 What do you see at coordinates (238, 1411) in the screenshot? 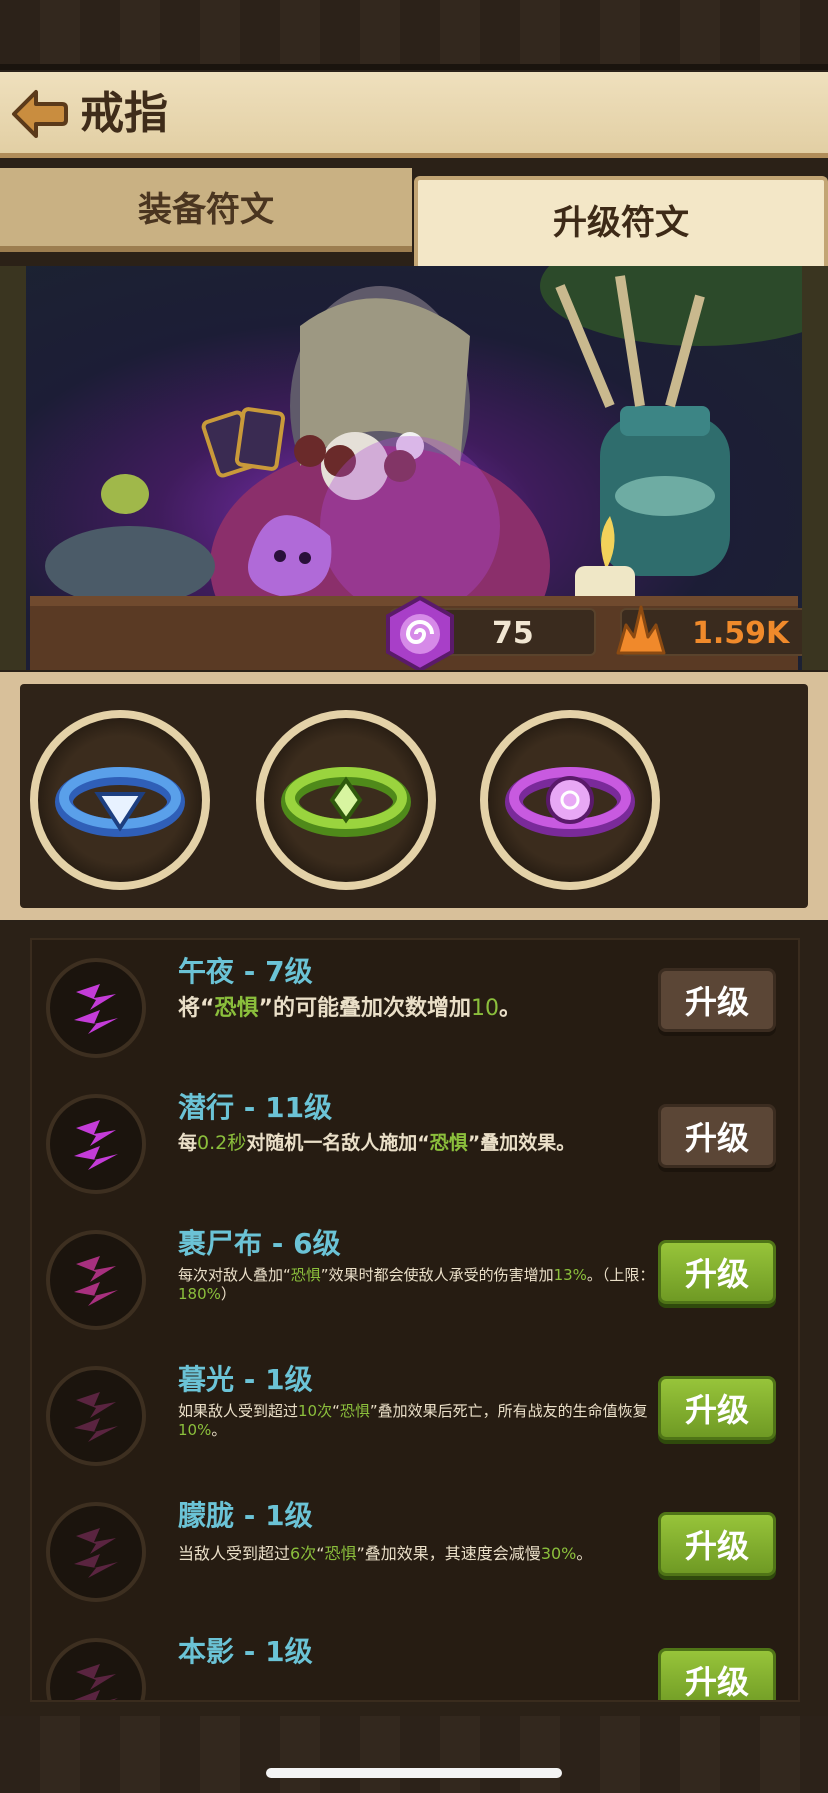
I see `rune-desc-text: 如果敌人受到超过` at bounding box center [238, 1411].